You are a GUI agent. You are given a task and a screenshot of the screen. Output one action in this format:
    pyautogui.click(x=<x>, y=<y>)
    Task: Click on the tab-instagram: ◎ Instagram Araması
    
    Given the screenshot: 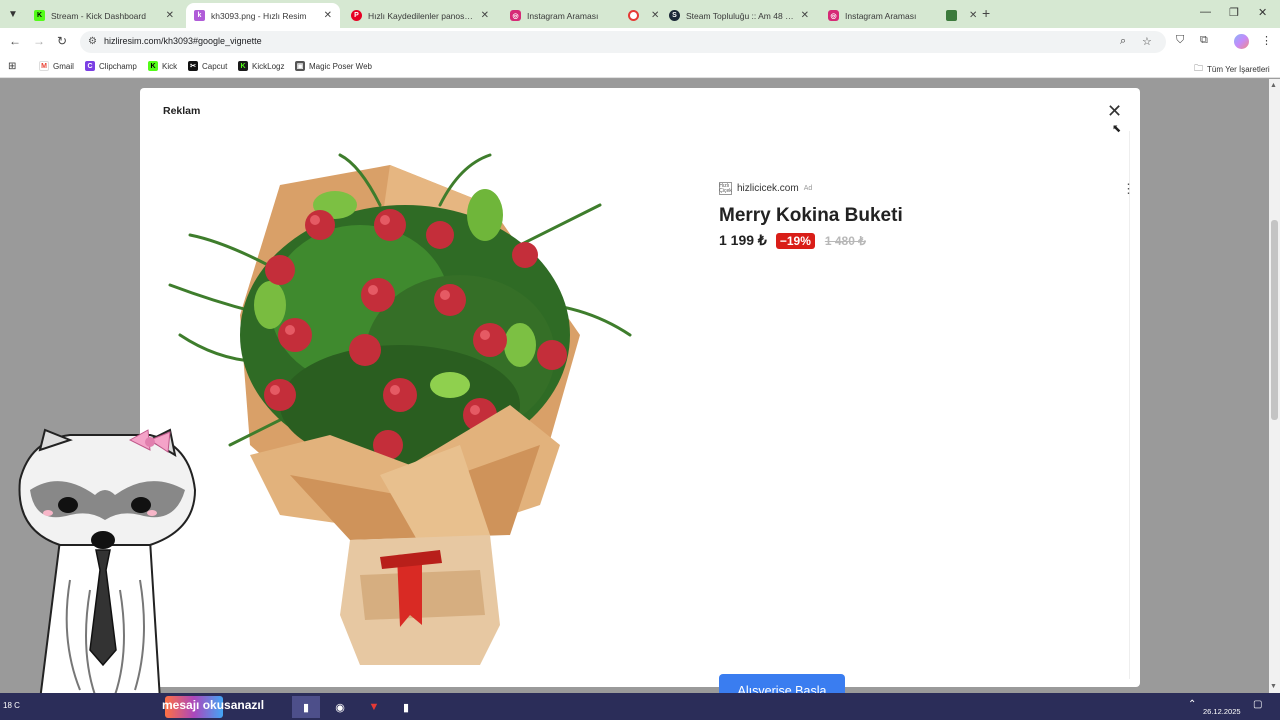 What is the action you would take?
    pyautogui.click(x=561, y=15)
    